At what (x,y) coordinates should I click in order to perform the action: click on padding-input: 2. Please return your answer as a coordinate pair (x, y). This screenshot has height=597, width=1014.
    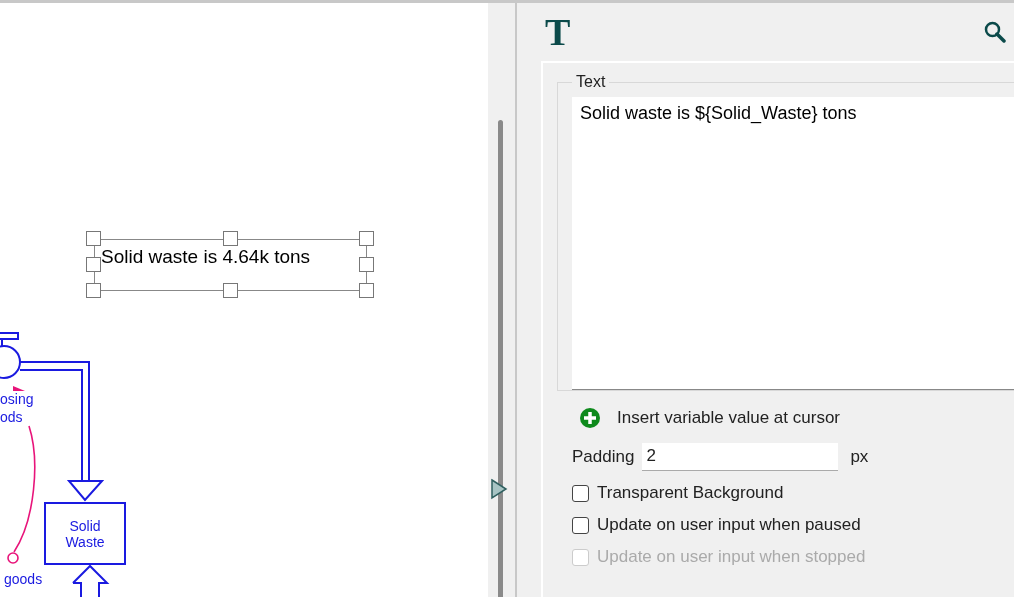
    Looking at the image, I should click on (740, 457).